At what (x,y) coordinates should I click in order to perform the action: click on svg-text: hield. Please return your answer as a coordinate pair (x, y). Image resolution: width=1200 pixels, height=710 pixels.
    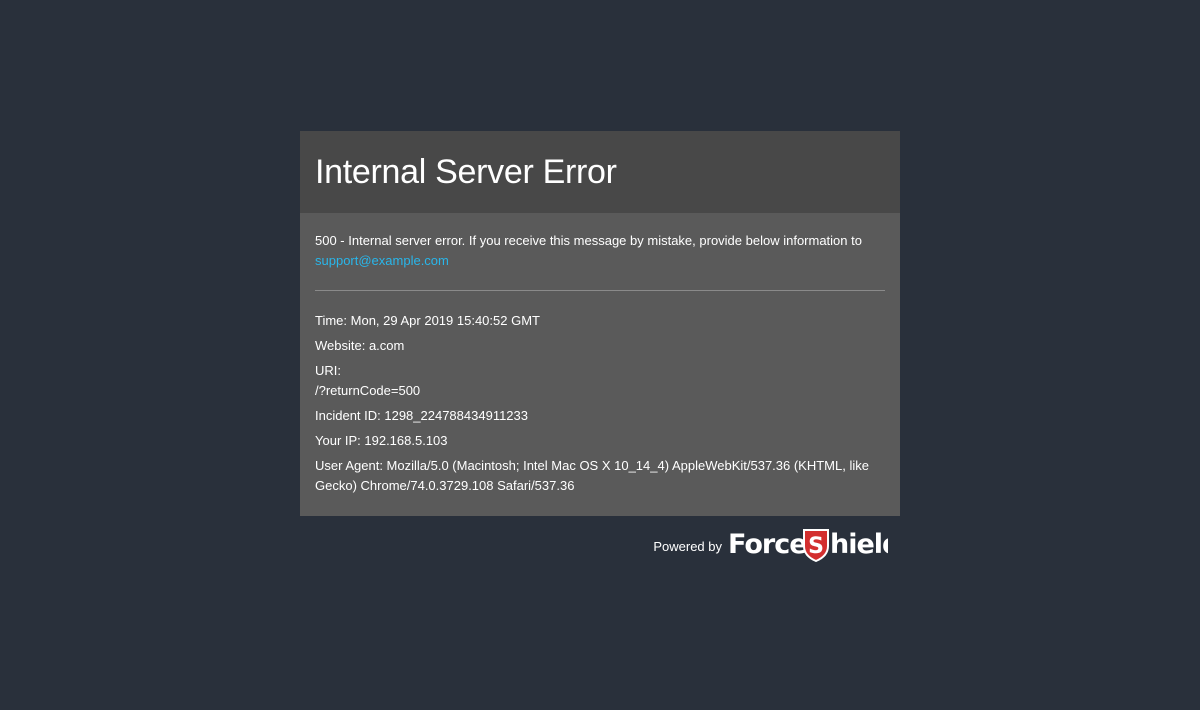
    Looking at the image, I should click on (859, 544).